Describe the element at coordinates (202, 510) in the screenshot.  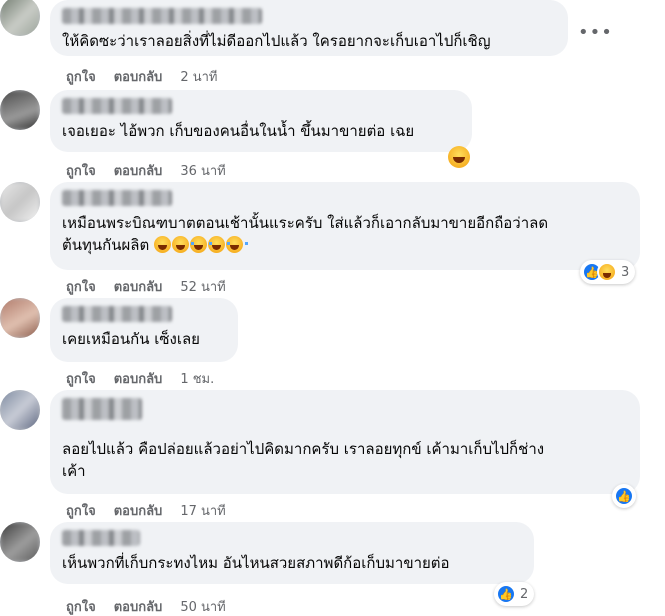
I see `comment-time: 17 นาที` at that location.